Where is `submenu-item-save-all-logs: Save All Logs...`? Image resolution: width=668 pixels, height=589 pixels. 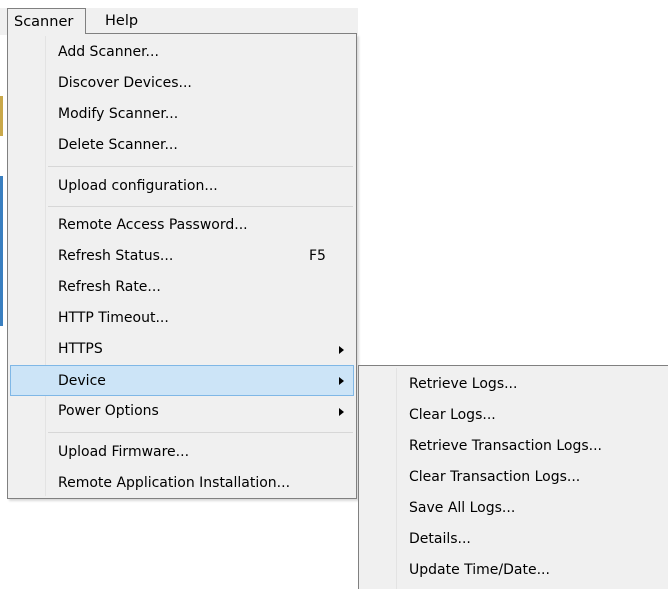 submenu-item-save-all-logs: Save All Logs... is located at coordinates (514, 508).